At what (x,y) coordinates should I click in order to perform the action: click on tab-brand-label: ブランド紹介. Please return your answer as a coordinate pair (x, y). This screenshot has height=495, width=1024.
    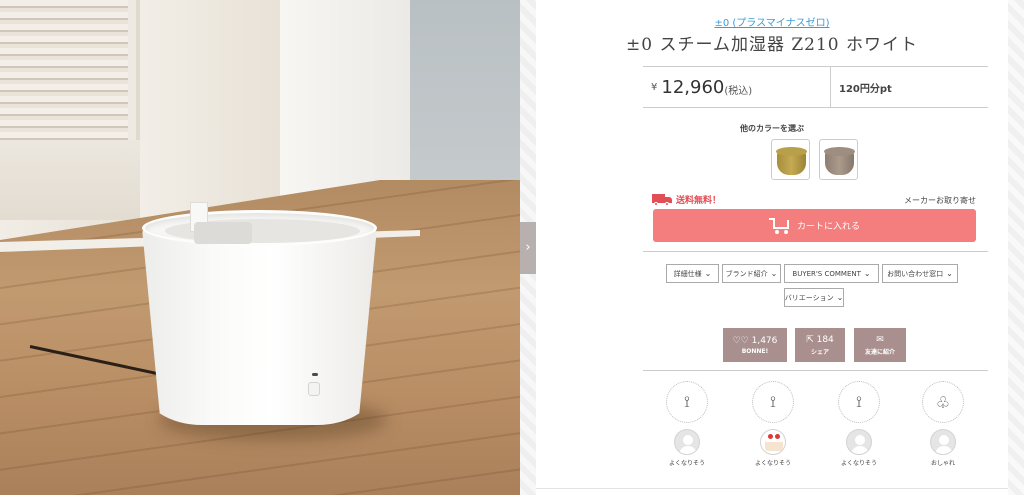
    Looking at the image, I should click on (746, 273).